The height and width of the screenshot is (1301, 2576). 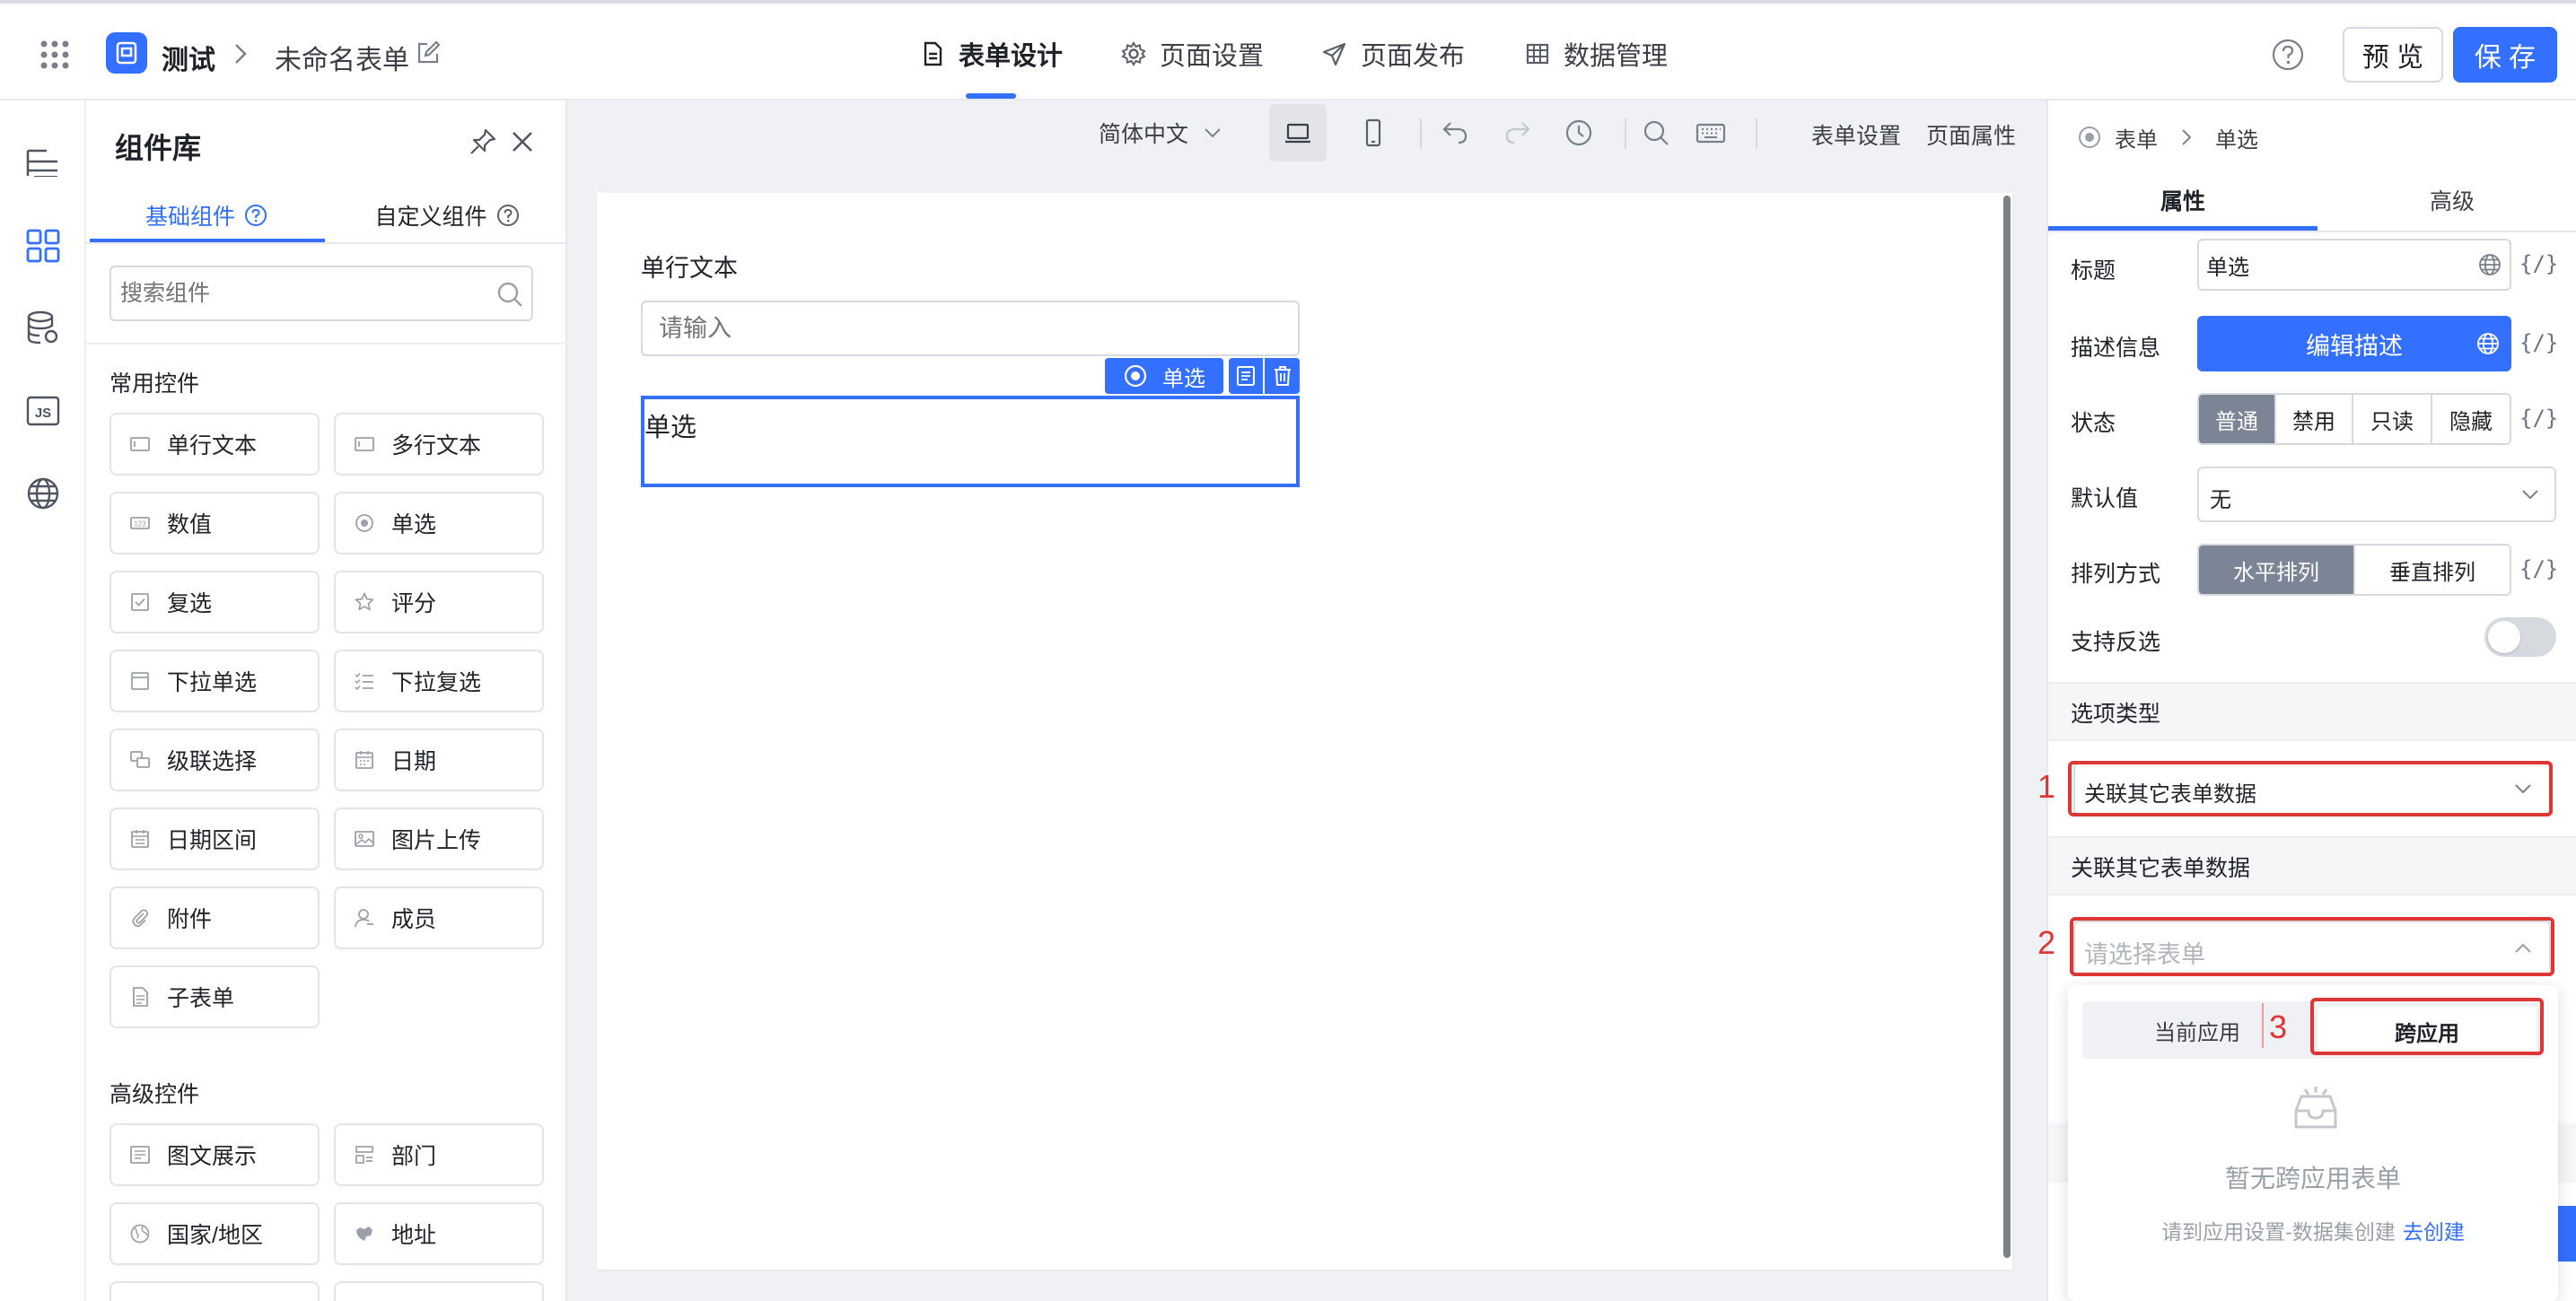 What do you see at coordinates (439, 1233) in the screenshot?
I see `comp-address: 地址` at bounding box center [439, 1233].